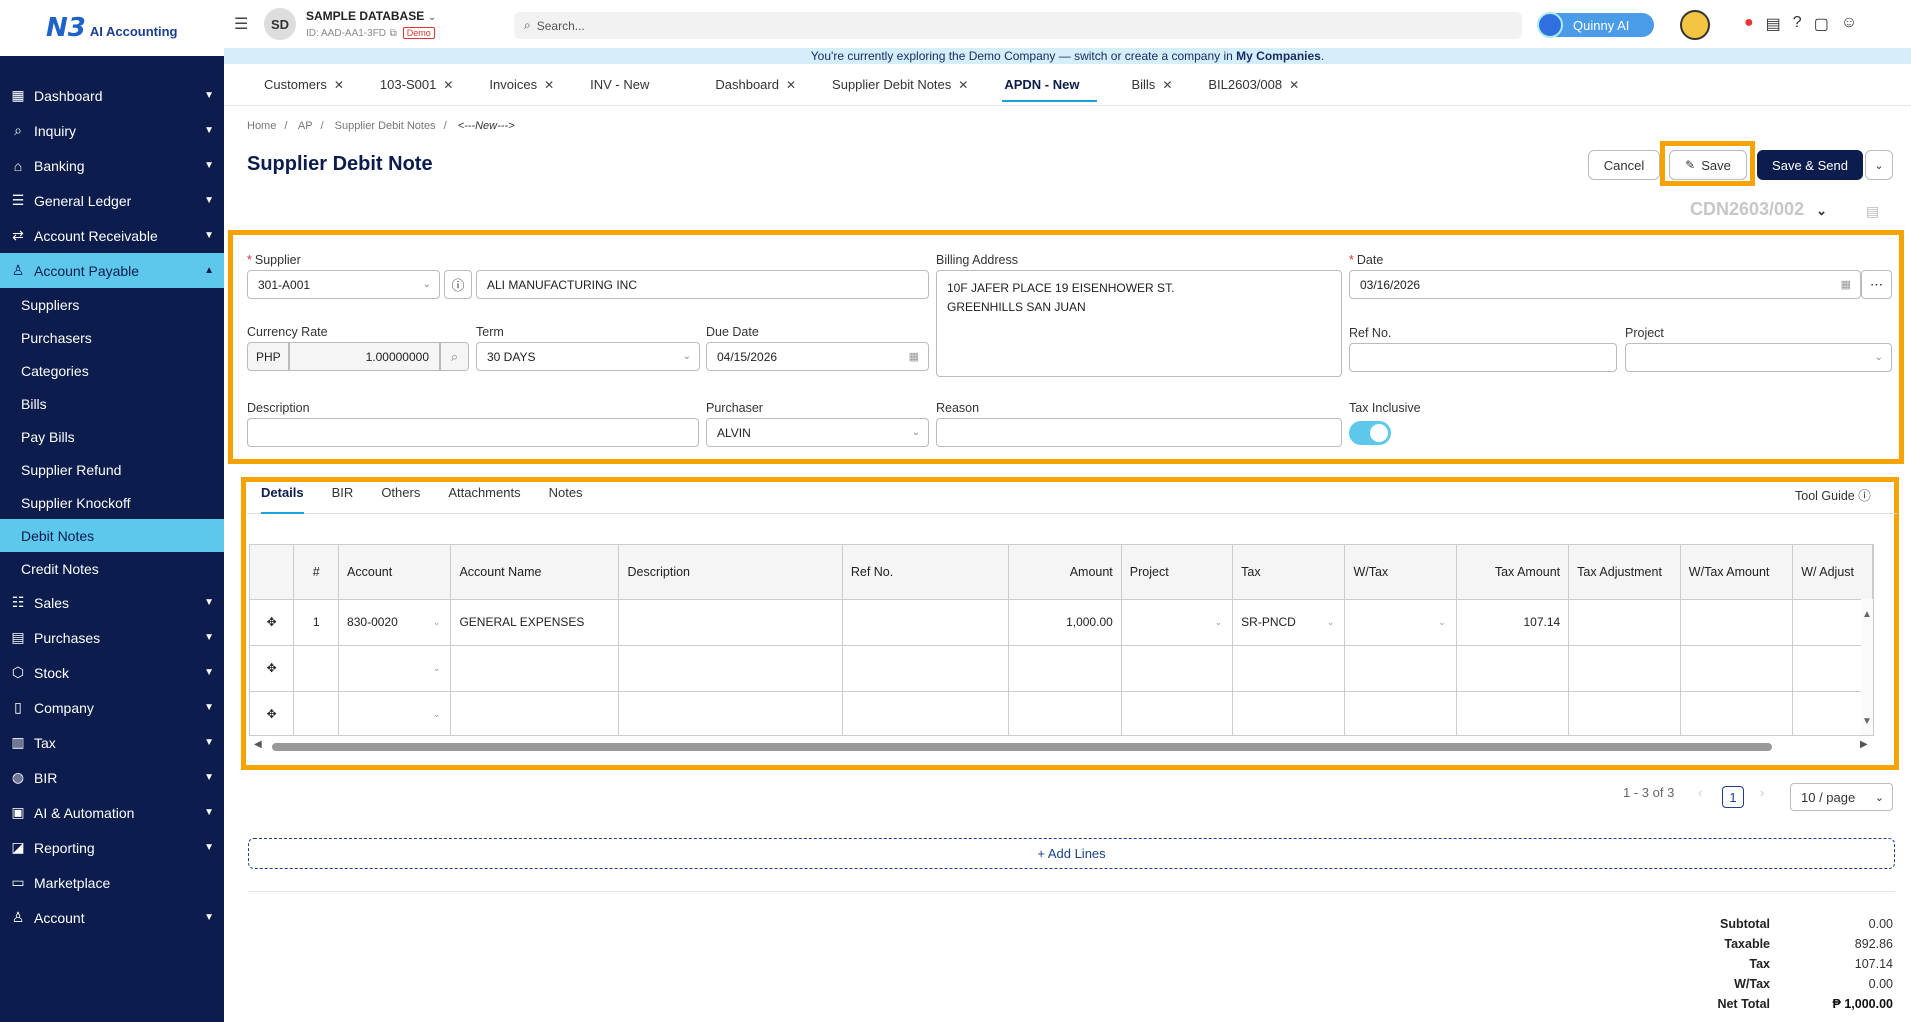 The height and width of the screenshot is (1022, 1911). Describe the element at coordinates (112, 777) in the screenshot. I see `sidebar-item-bir: ◍ BIR ▼` at that location.